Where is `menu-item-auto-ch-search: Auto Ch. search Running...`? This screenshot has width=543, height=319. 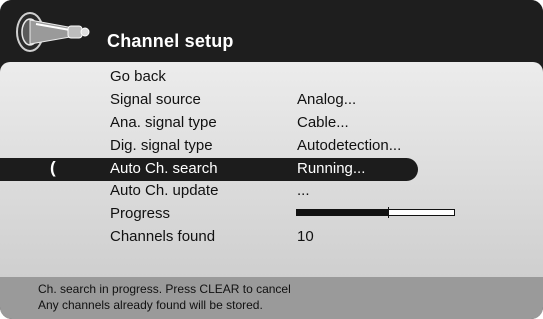
menu-item-auto-ch-search: Auto Ch. search Running... is located at coordinates (271, 169).